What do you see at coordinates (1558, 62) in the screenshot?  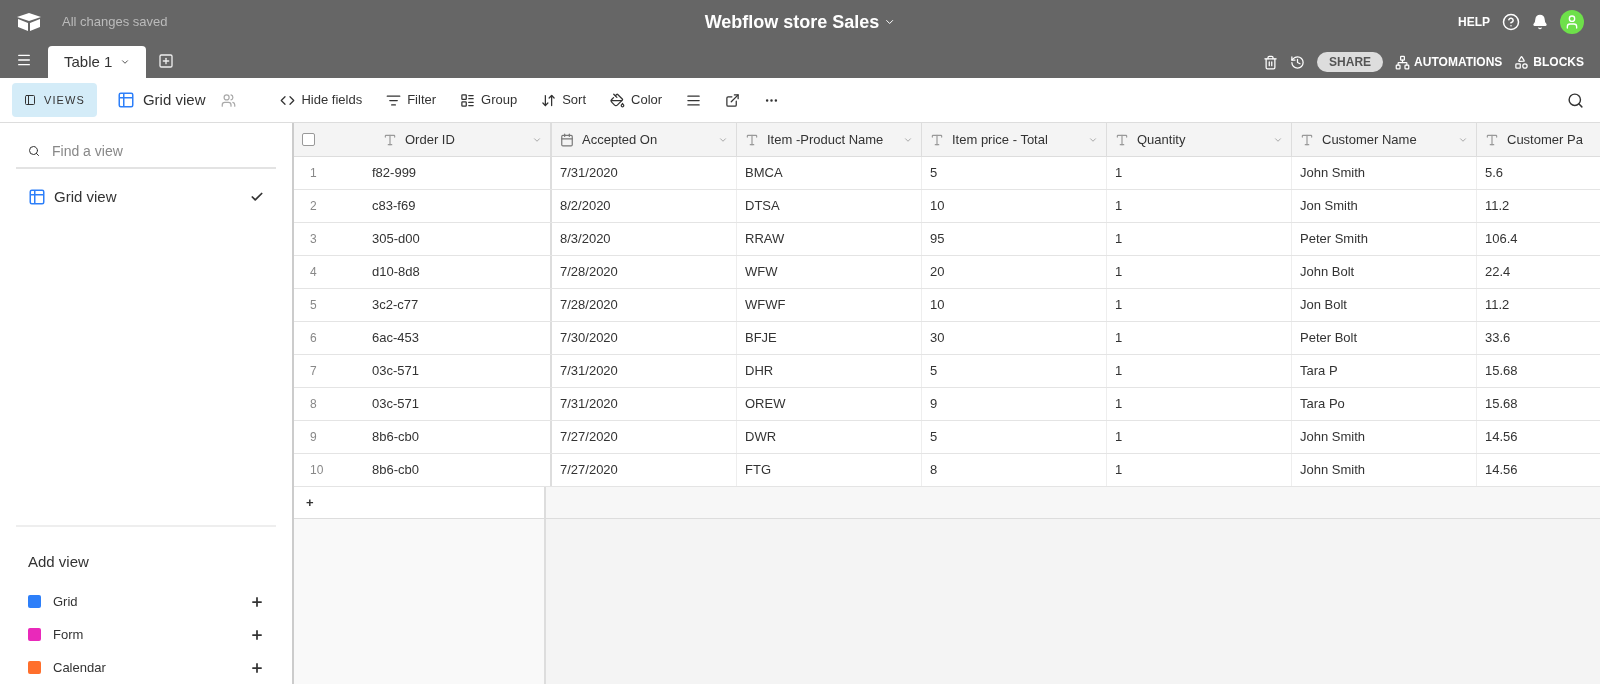 I see `blocks-button: BLOCKS` at bounding box center [1558, 62].